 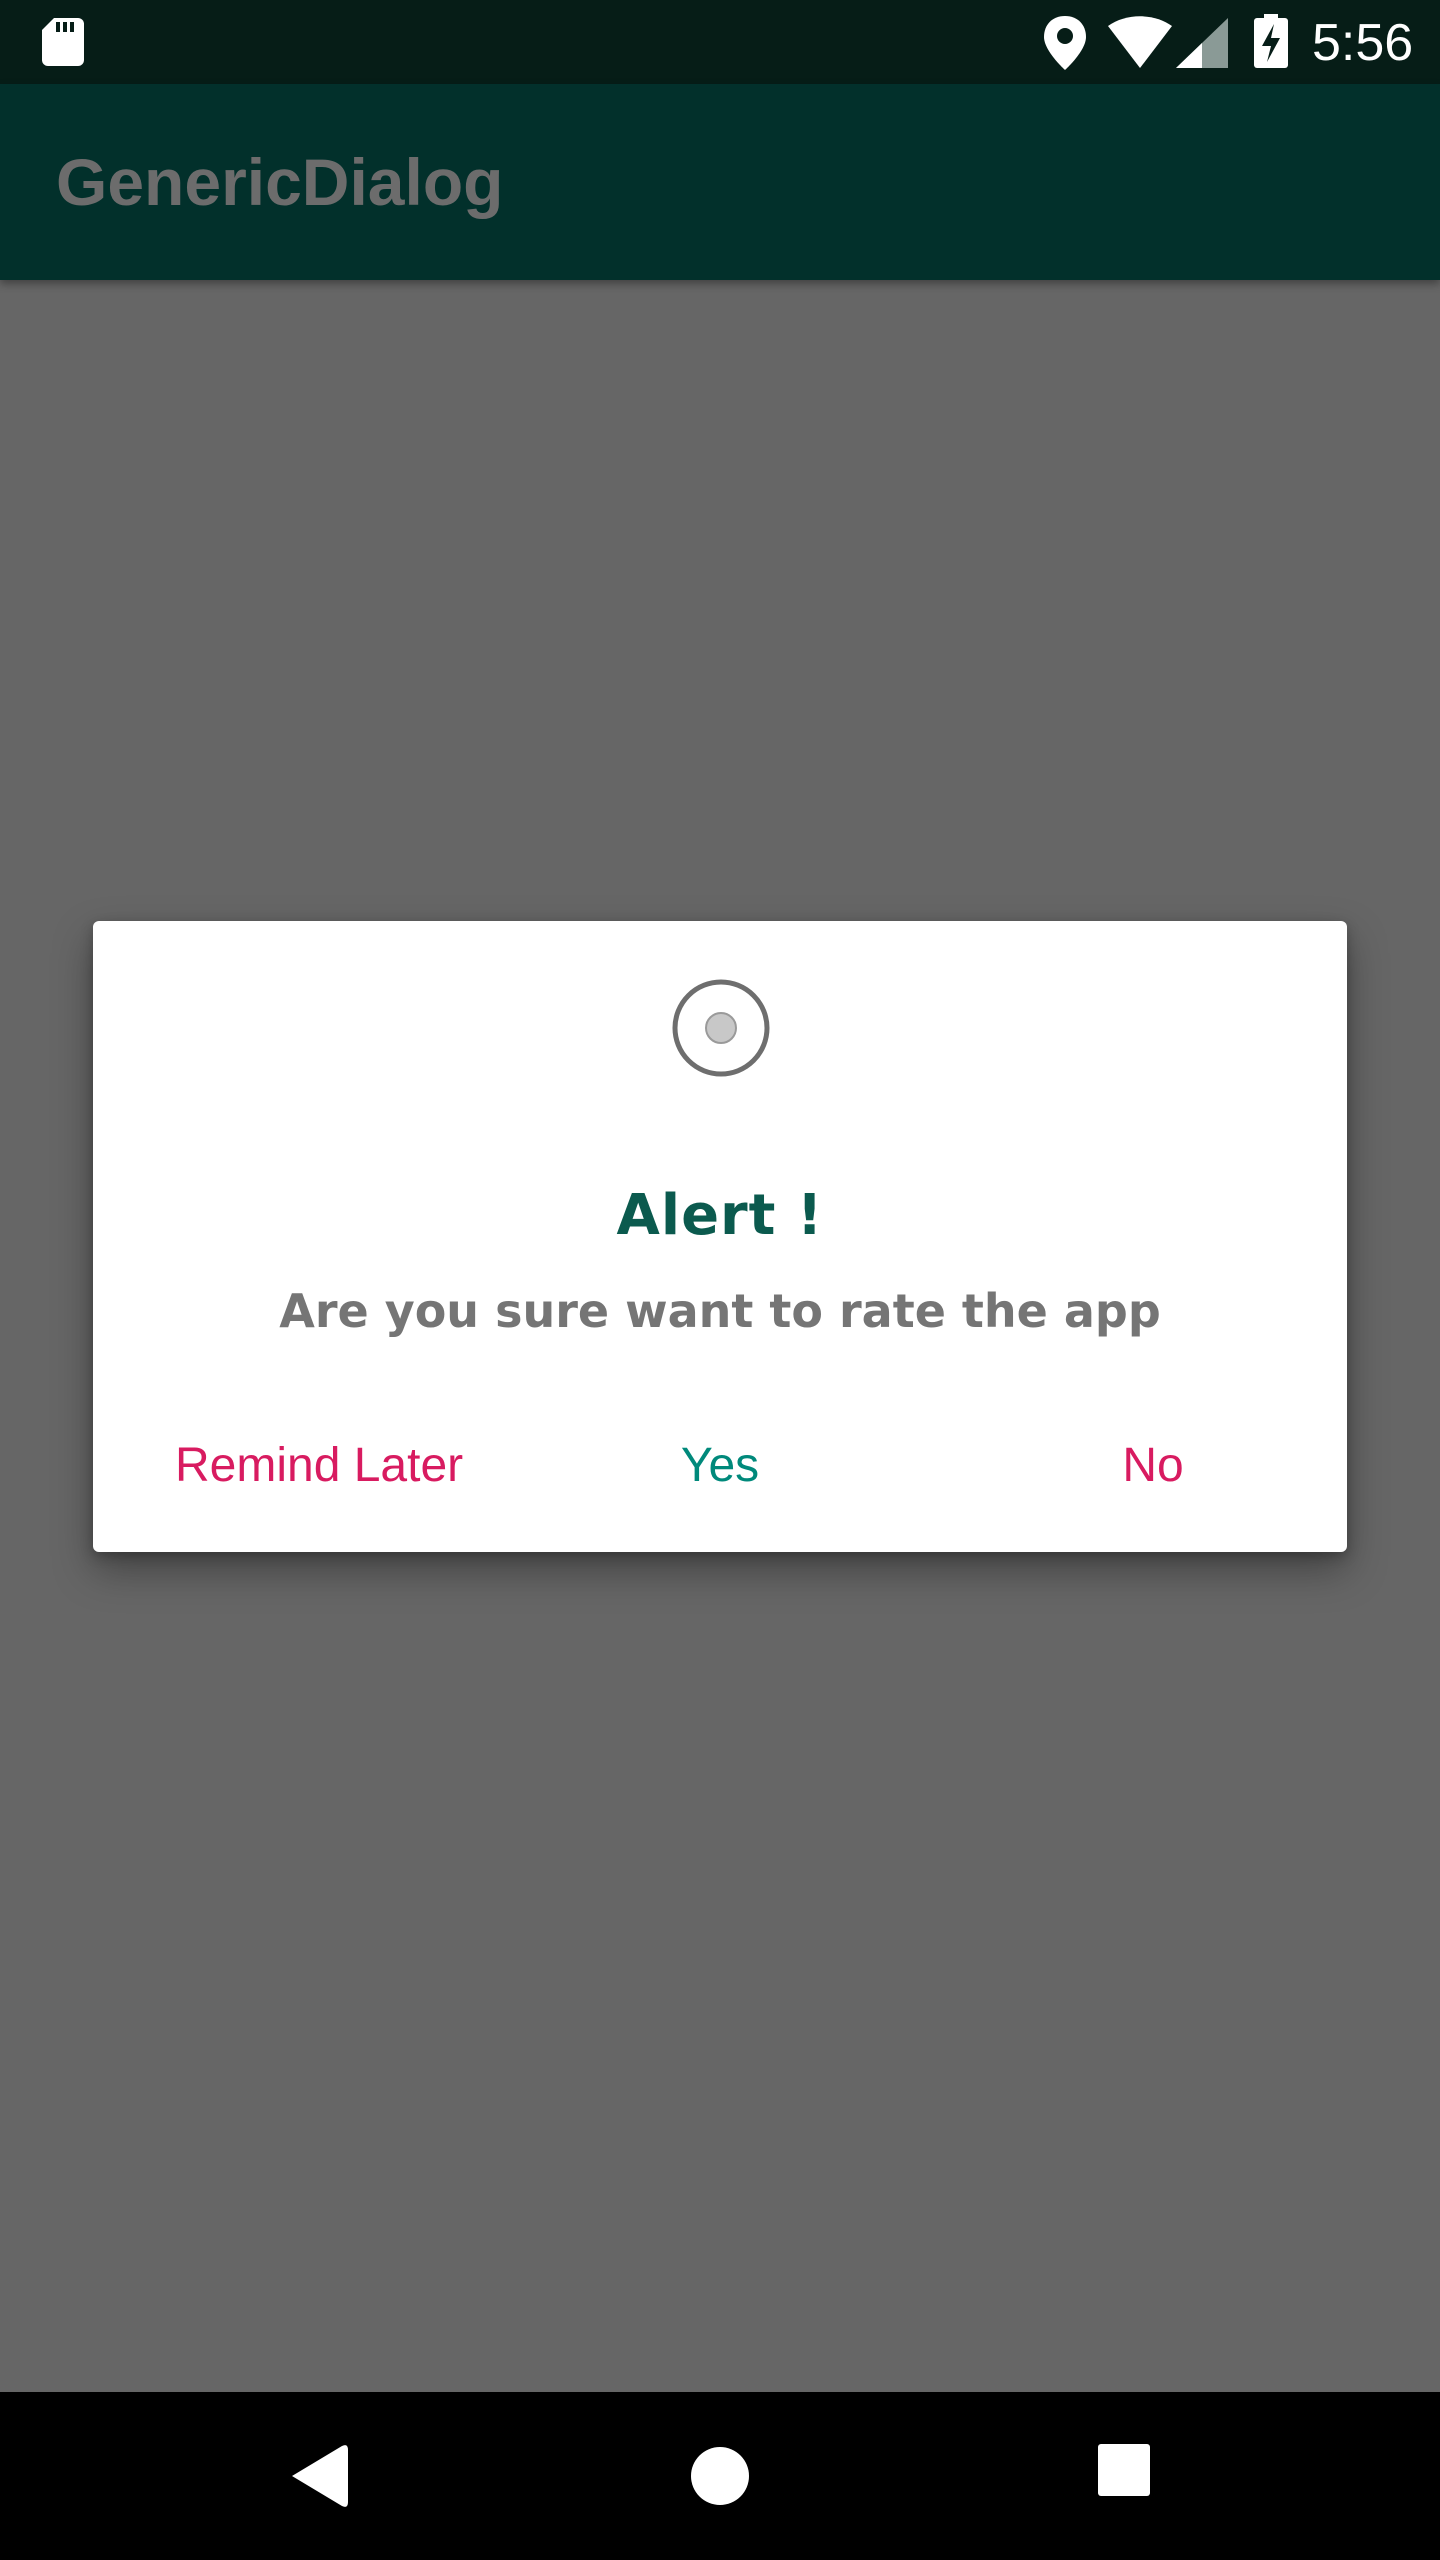 I want to click on signal-icon, so click(x=1202, y=43).